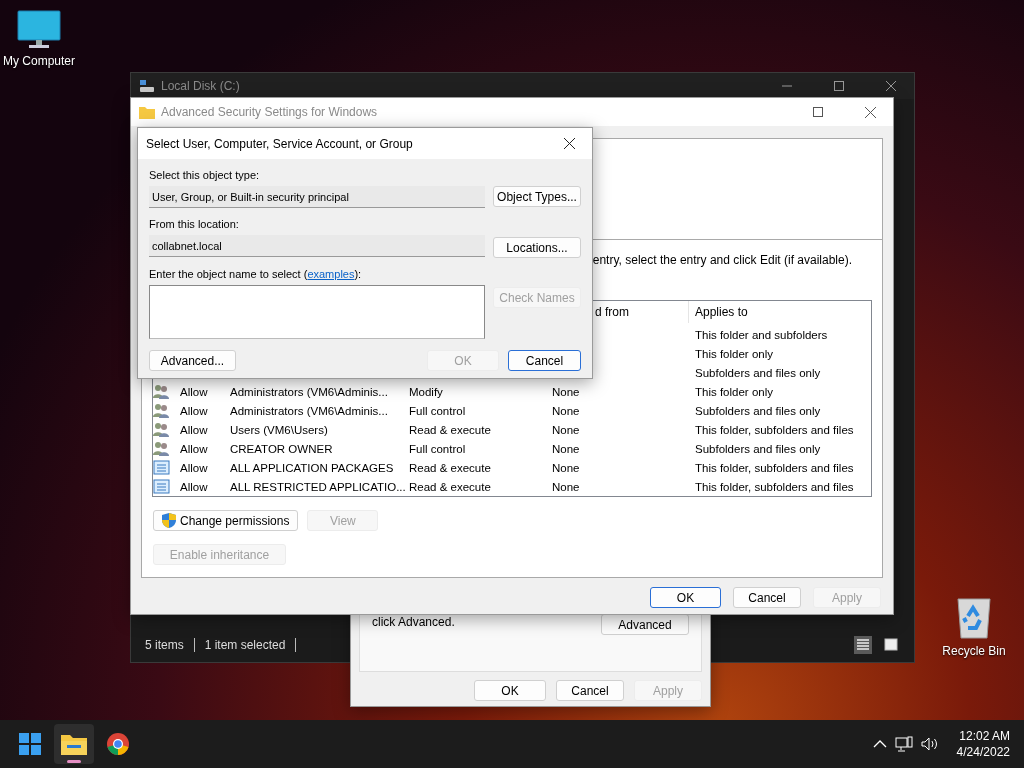 This screenshot has width=1024, height=768. Describe the element at coordinates (194, 224) in the screenshot. I see `field-label: From this location:` at that location.